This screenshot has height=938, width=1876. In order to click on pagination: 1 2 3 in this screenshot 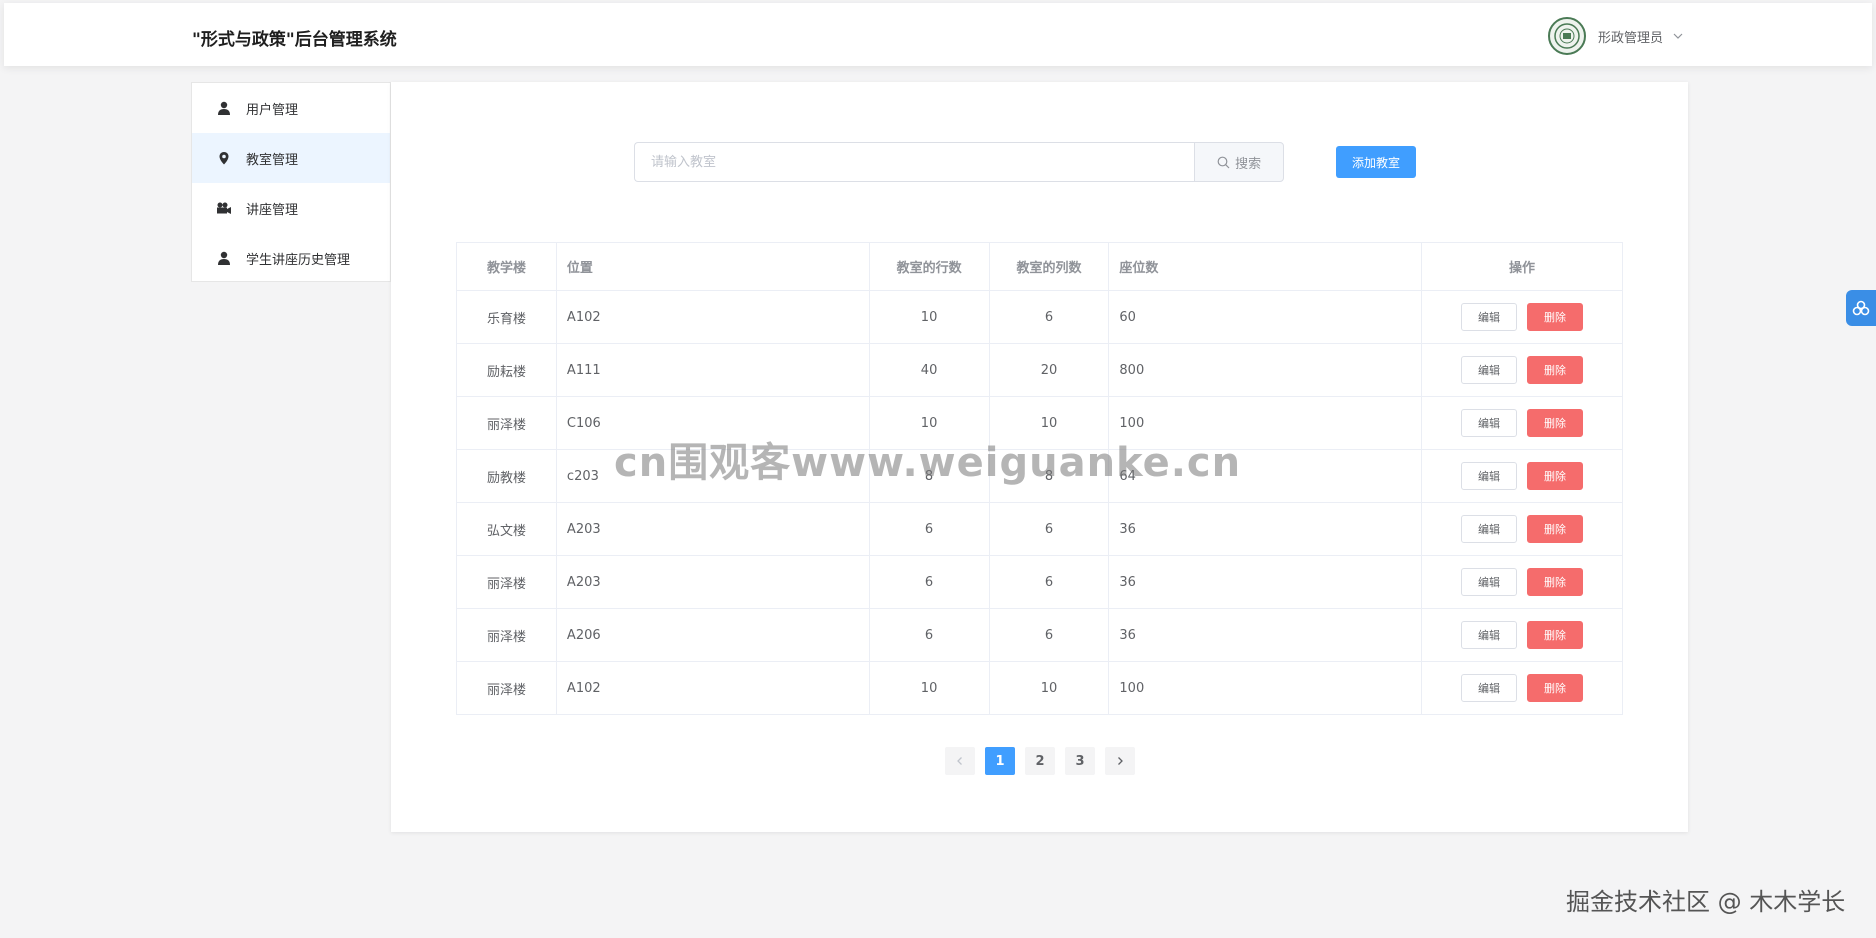, I will do `click(1040, 761)`.